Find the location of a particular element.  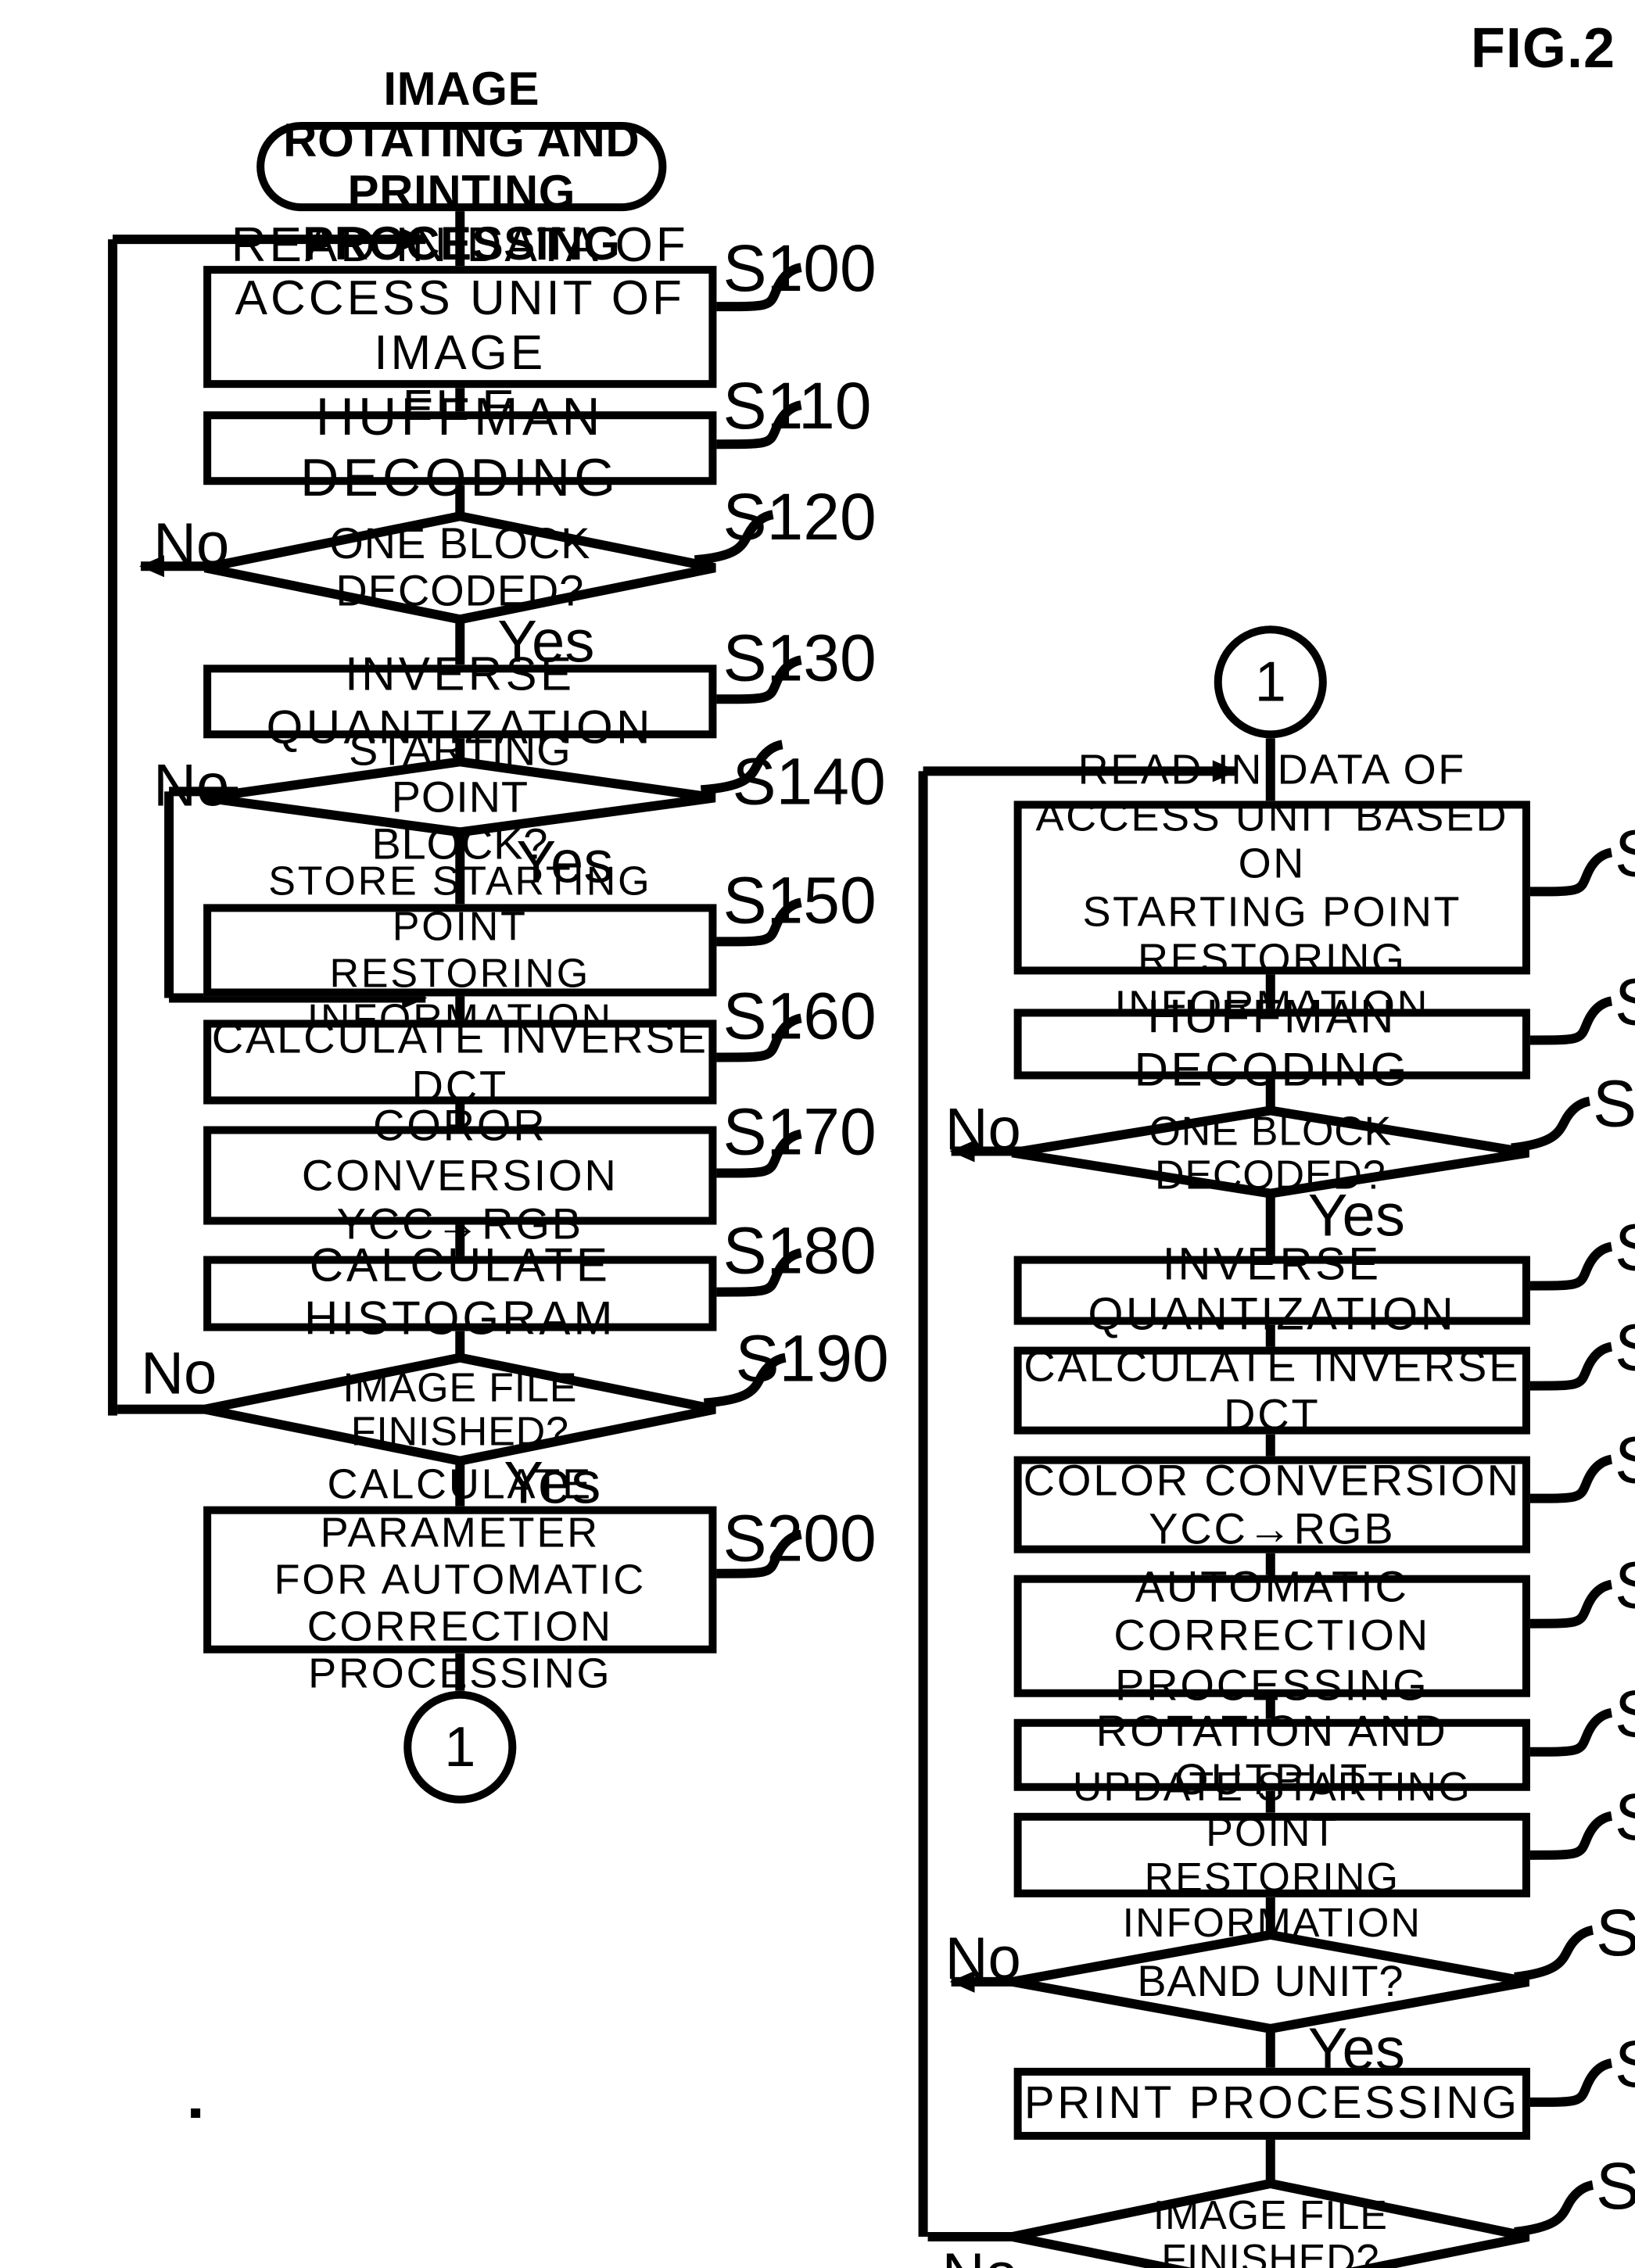

step-number-s120: S120 is located at coordinates (800, 517).